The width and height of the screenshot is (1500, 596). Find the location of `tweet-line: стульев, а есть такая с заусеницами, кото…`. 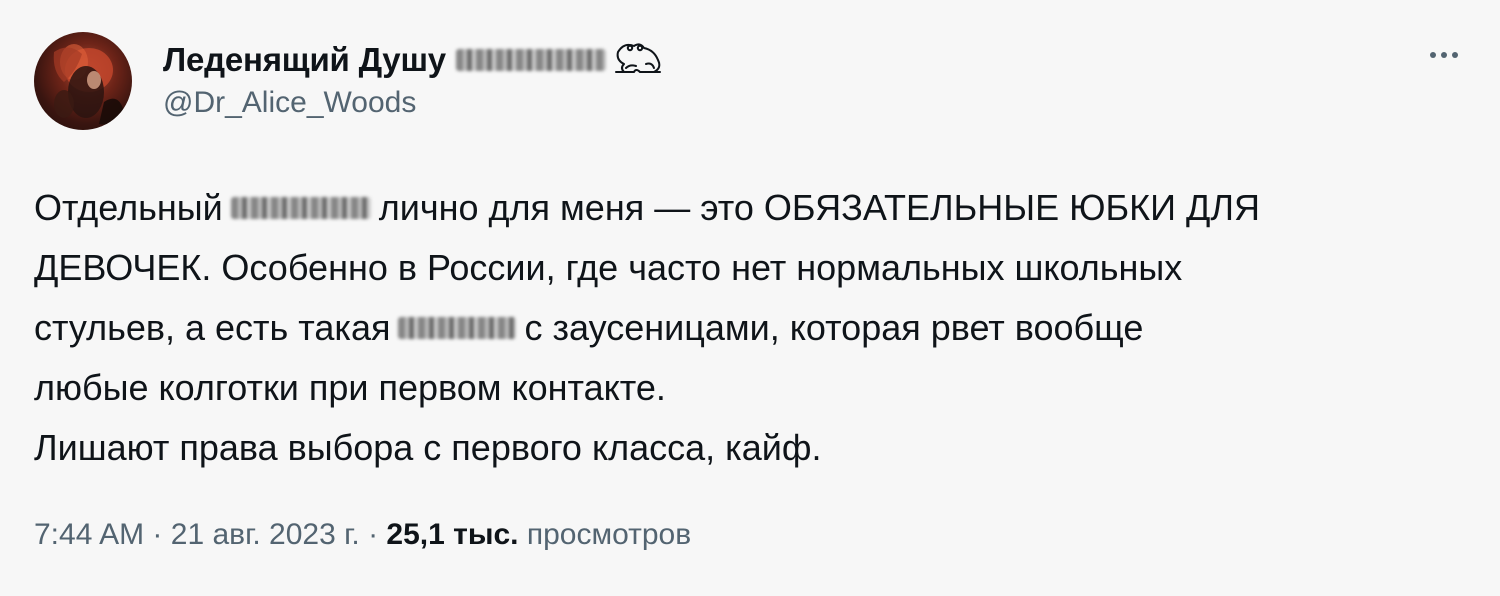

tweet-line: стульев, а есть такая с заусеницами, кото… is located at coordinates (589, 327).